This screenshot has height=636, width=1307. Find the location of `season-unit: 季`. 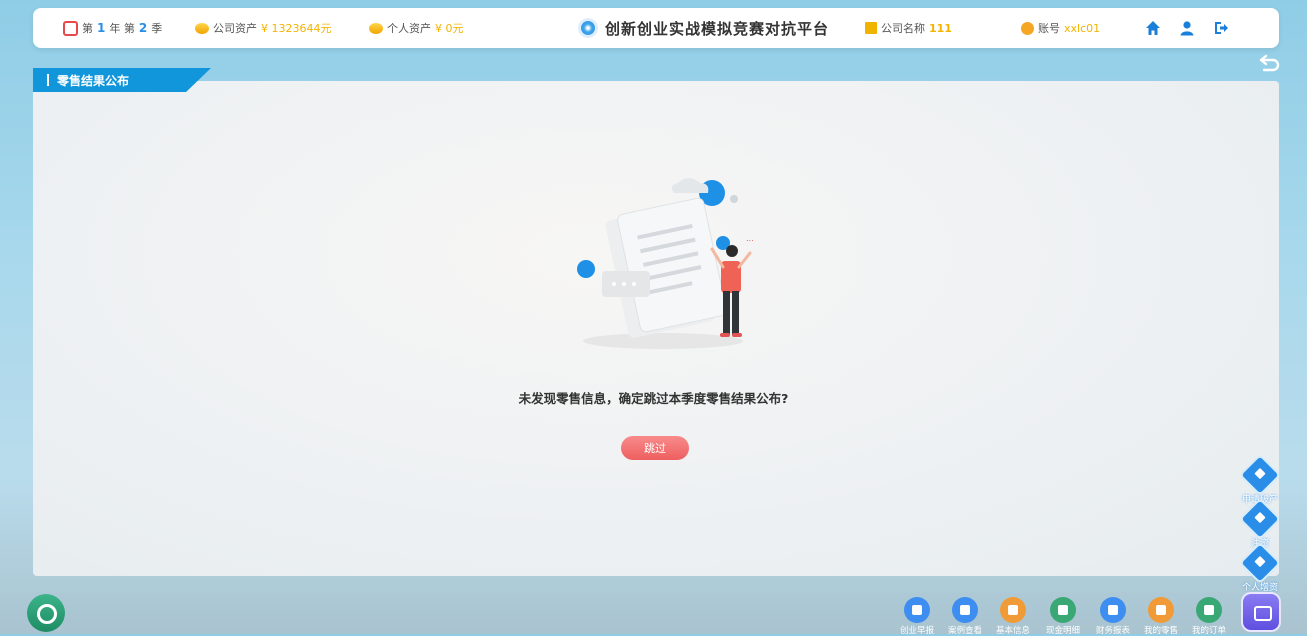

season-unit: 季 is located at coordinates (157, 28).